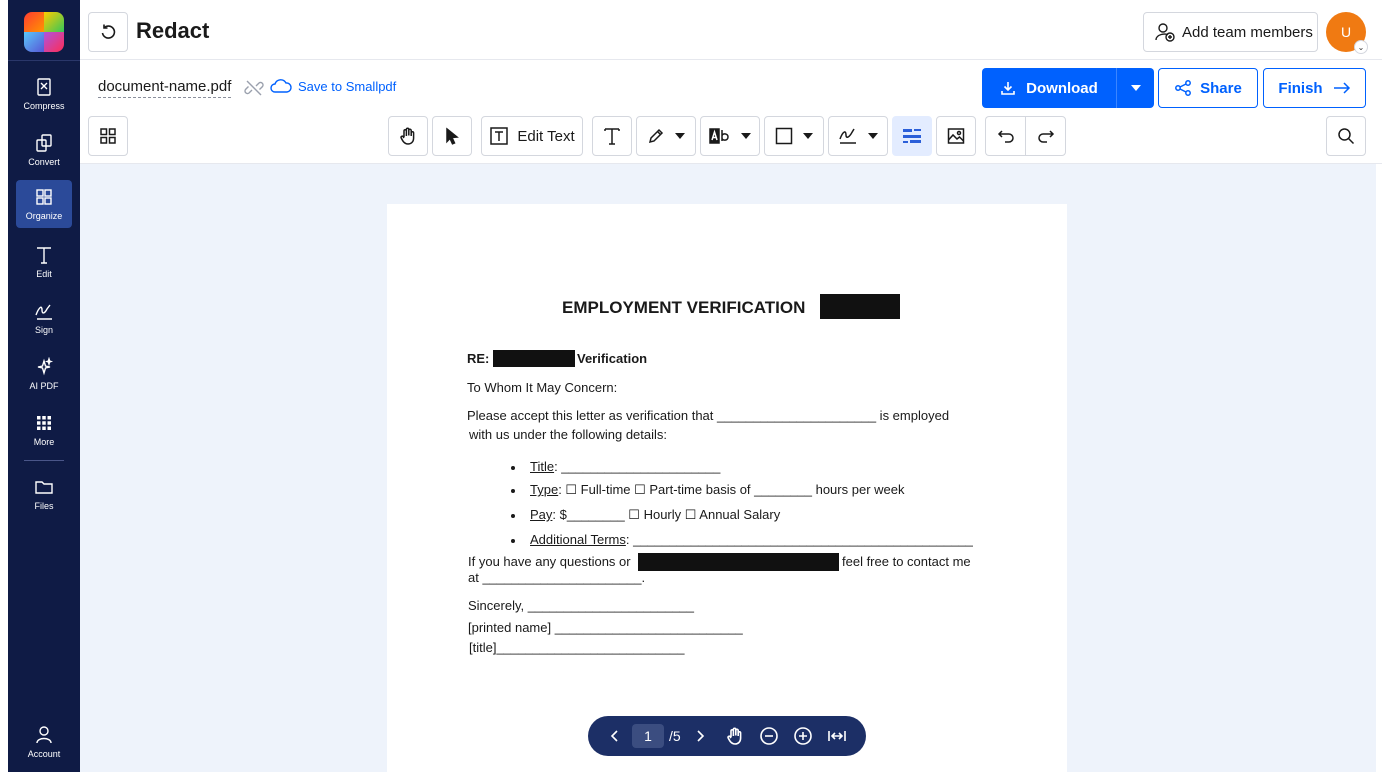  I want to click on text-style-button, so click(730, 136).